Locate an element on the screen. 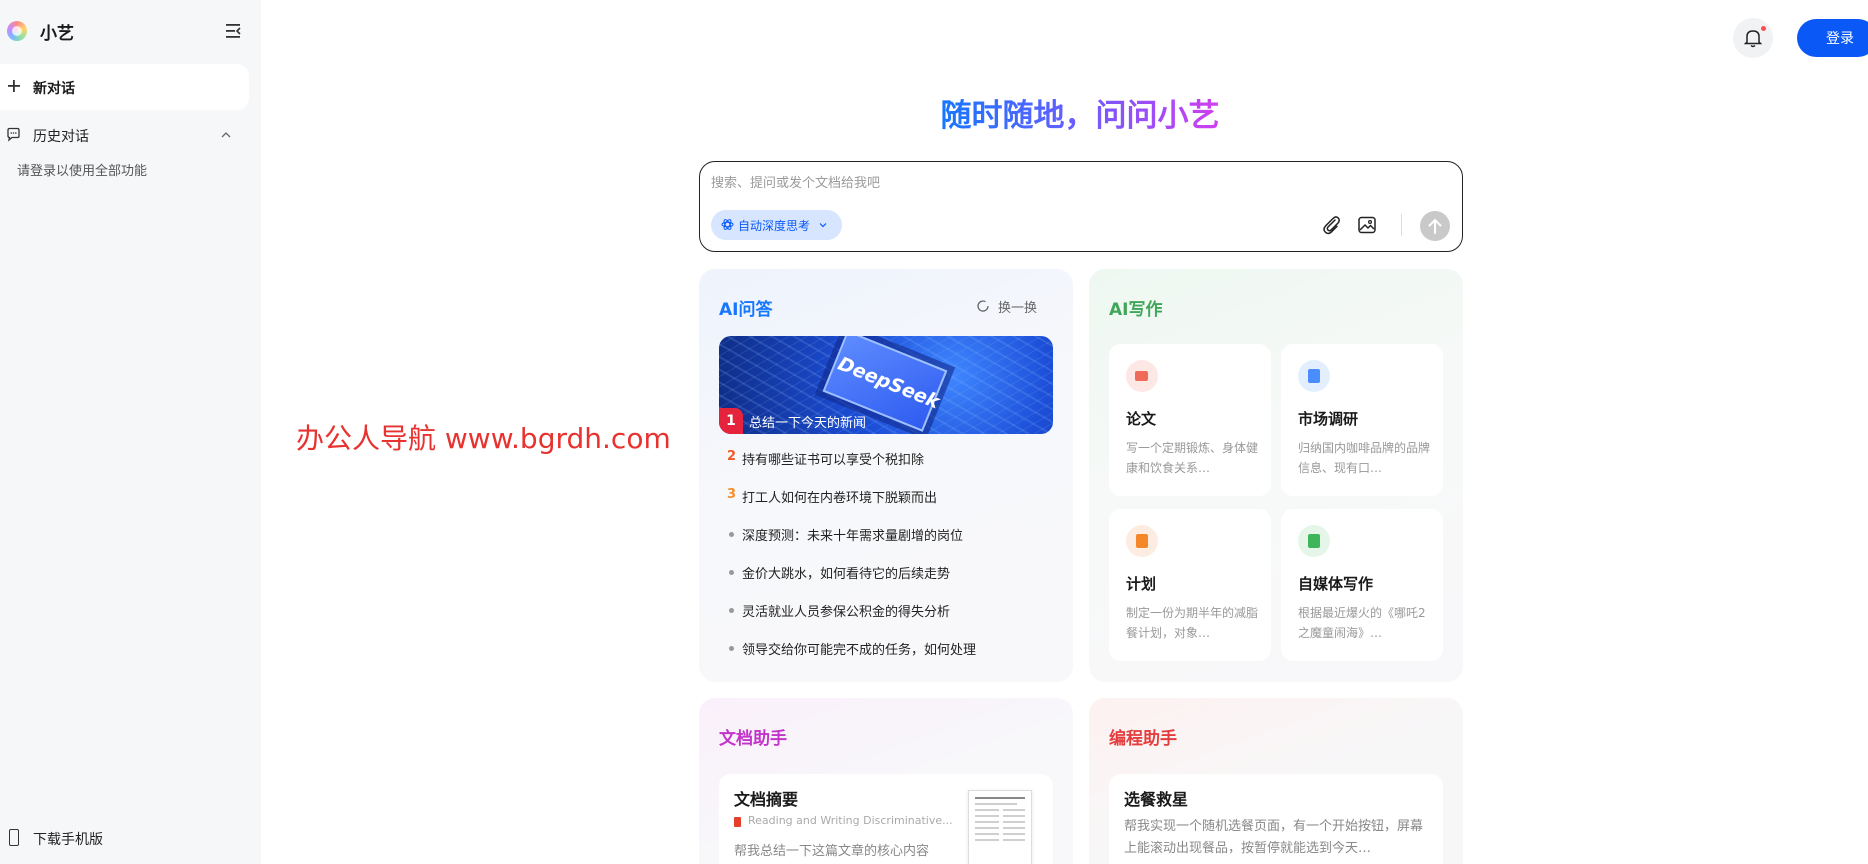 The height and width of the screenshot is (864, 1868). qa-item-text: 灵活就业人员参保公积金的得失分析 is located at coordinates (846, 612).